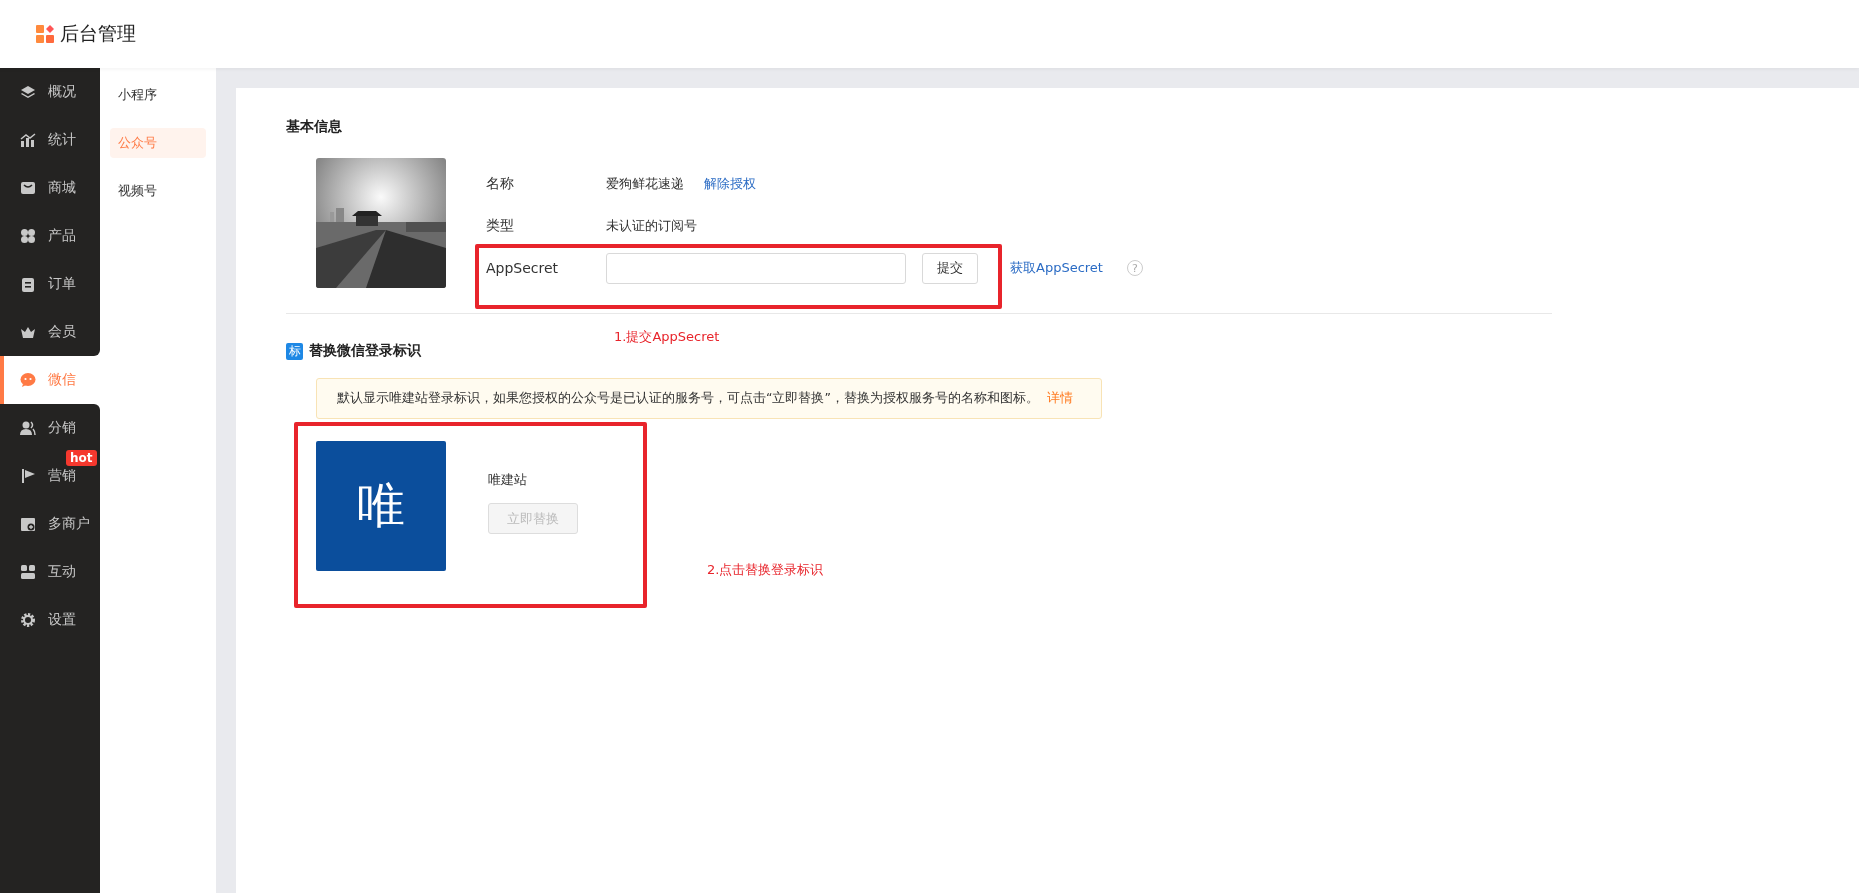 The image size is (1859, 893). I want to click on sidebar-item: 订单, so click(50, 284).